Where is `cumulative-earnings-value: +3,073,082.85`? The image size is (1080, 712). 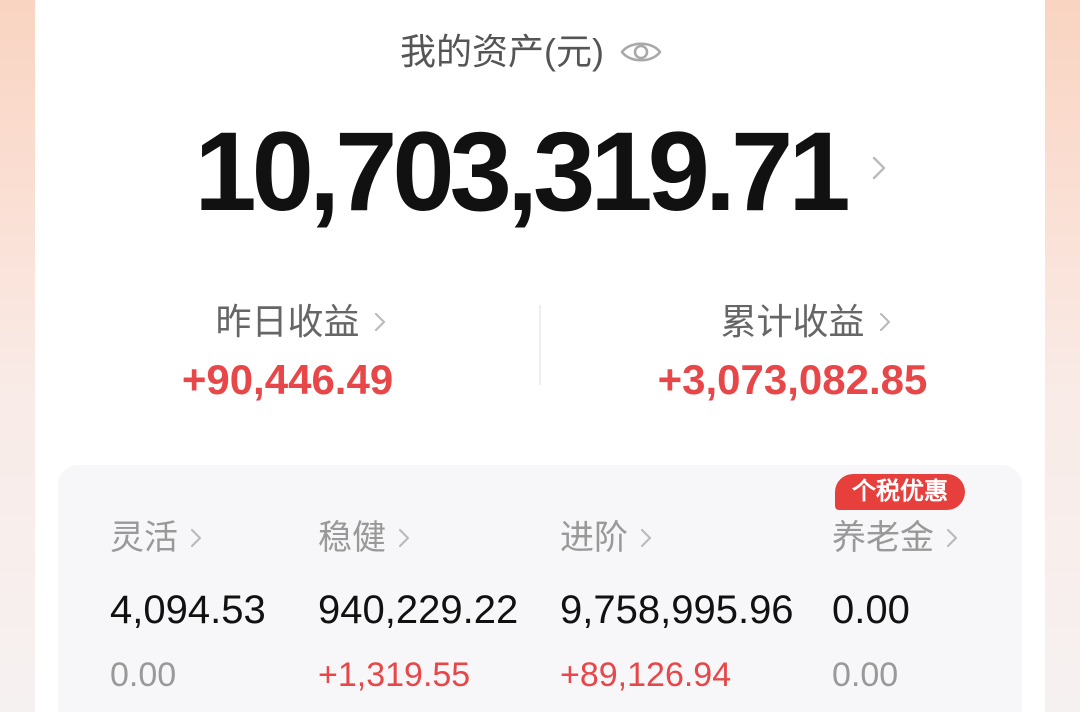 cumulative-earnings-value: +3,073,082.85 is located at coordinates (792, 379).